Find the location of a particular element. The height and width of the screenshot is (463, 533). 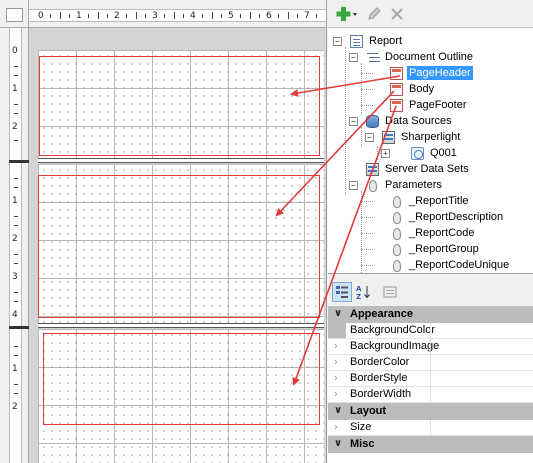

tree-node-param-report-code-unique: _ReportCodeUnique is located at coordinates (450, 265).